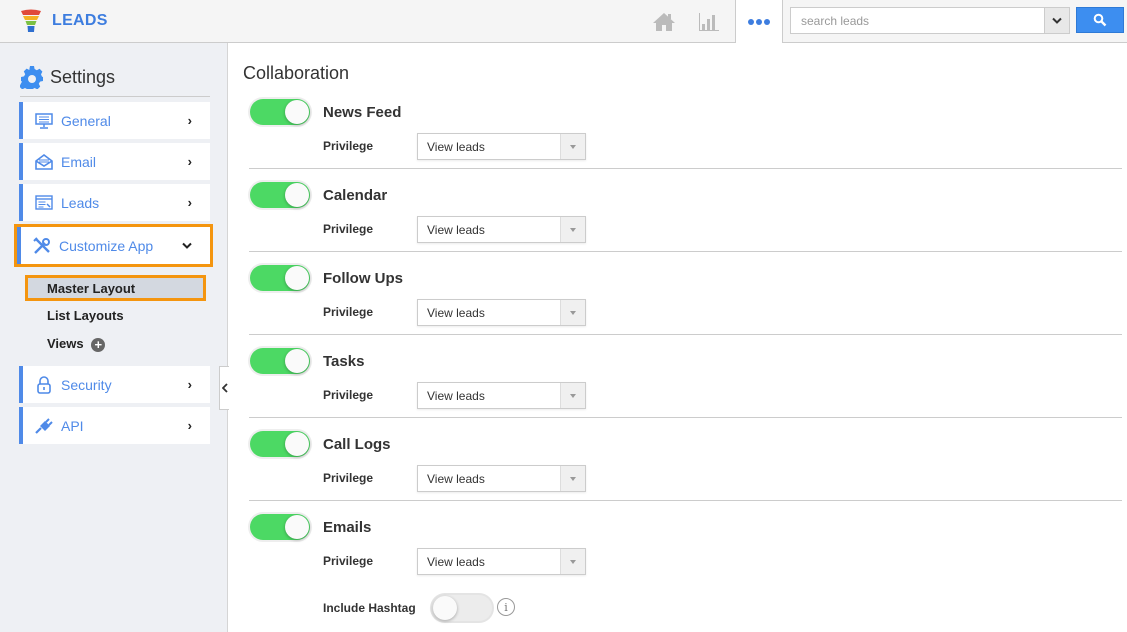 This screenshot has width=1127, height=632. I want to click on sidebar-item-label: Leads, so click(80, 202).